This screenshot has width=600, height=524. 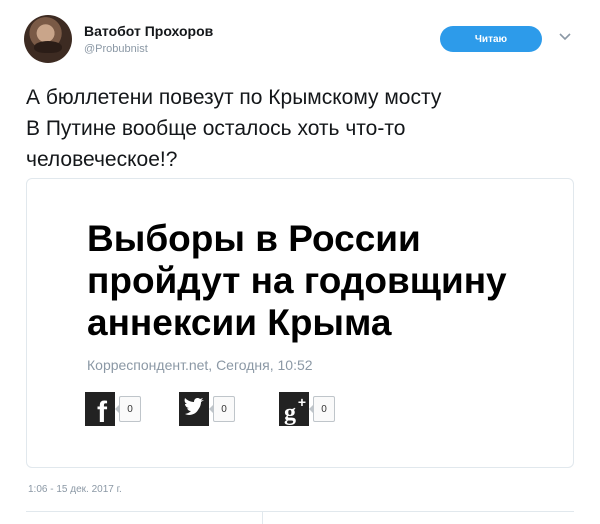 I want to click on share-bar: f 0 0 g + 0, so click(x=235, y=409).